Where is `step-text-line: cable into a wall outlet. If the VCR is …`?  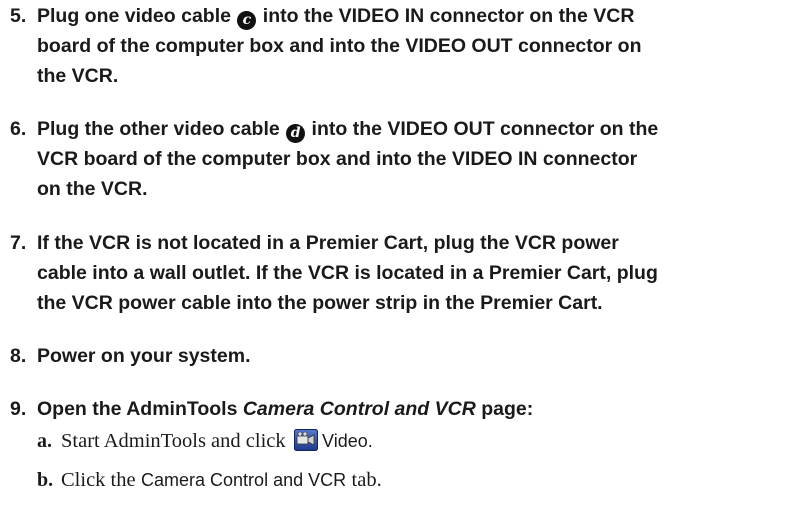
step-text-line: cable into a wall outlet. If the VCR is … is located at coordinates (347, 273).